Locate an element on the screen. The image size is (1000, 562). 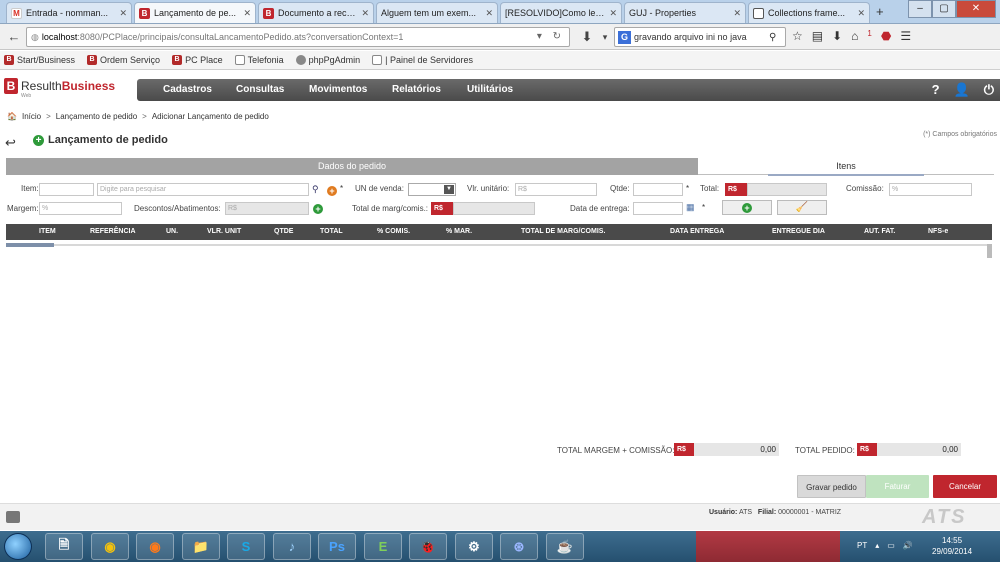
taskbar-app-photoshop: Ps is located at coordinates (337, 546).